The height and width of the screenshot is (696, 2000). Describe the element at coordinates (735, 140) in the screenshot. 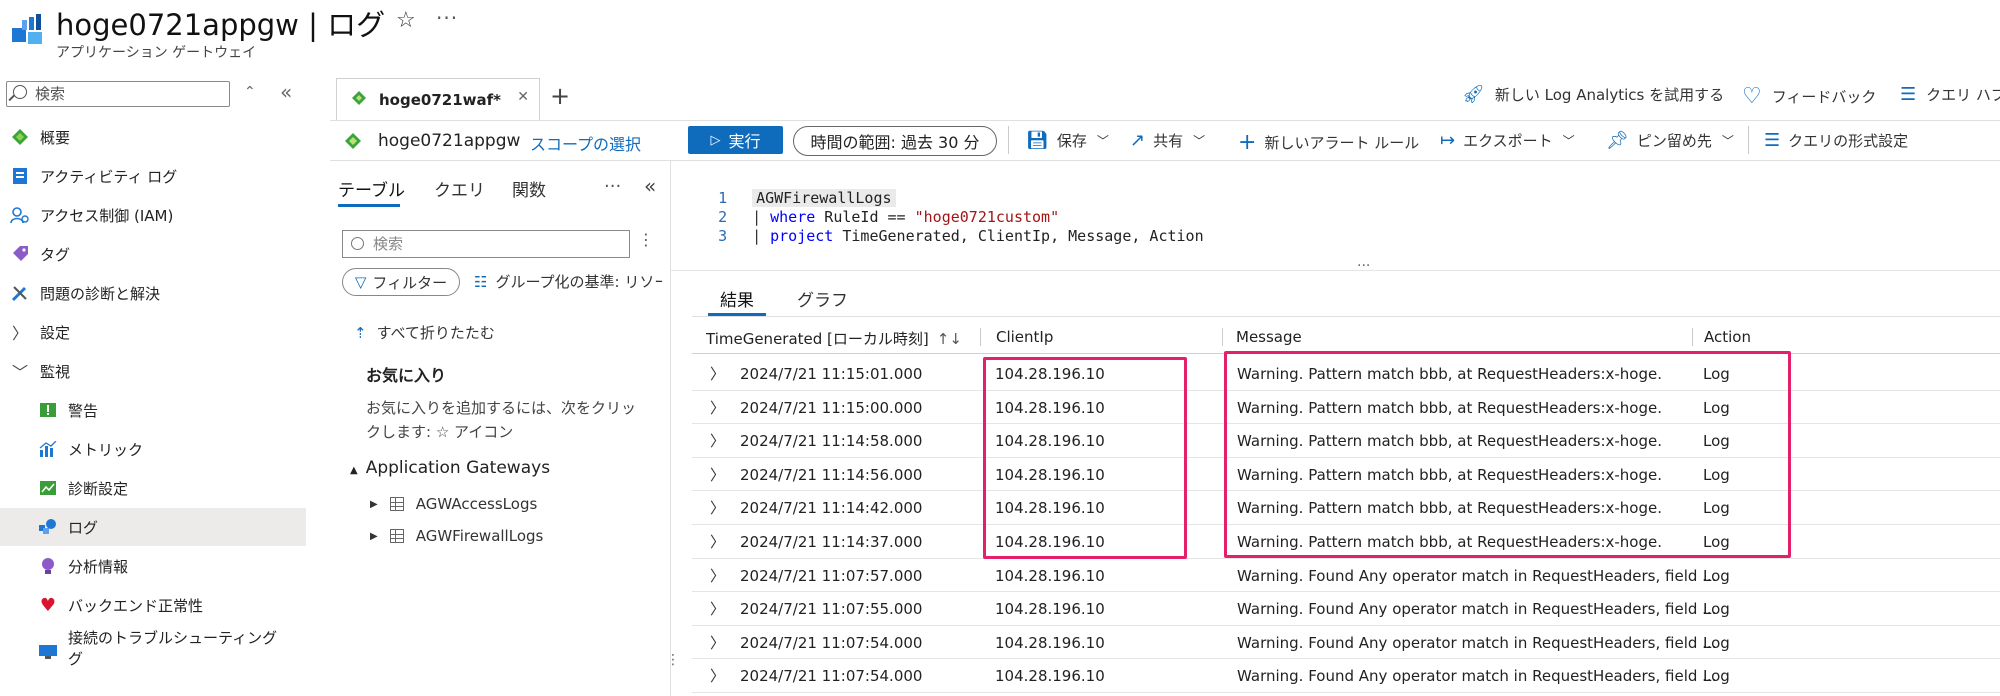

I see `run-button: ▷ 実行` at that location.